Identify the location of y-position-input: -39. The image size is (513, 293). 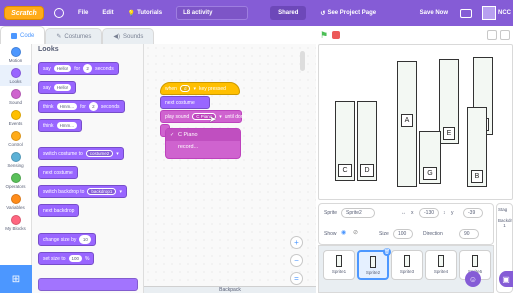
(473, 213).